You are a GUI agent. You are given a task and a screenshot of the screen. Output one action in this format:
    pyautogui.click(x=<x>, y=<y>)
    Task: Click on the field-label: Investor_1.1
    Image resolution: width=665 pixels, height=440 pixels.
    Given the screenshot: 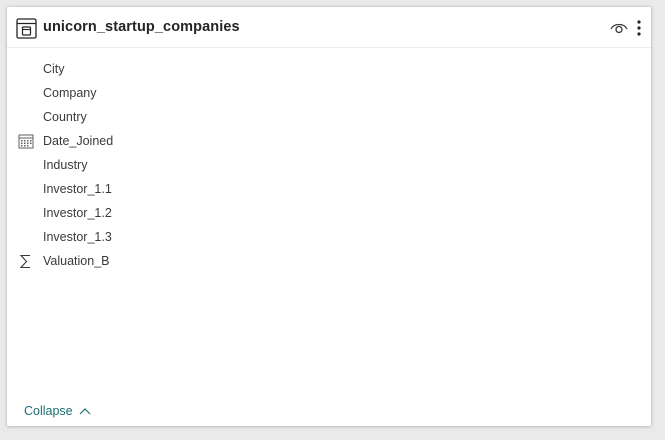 What is the action you would take?
    pyautogui.click(x=77, y=189)
    